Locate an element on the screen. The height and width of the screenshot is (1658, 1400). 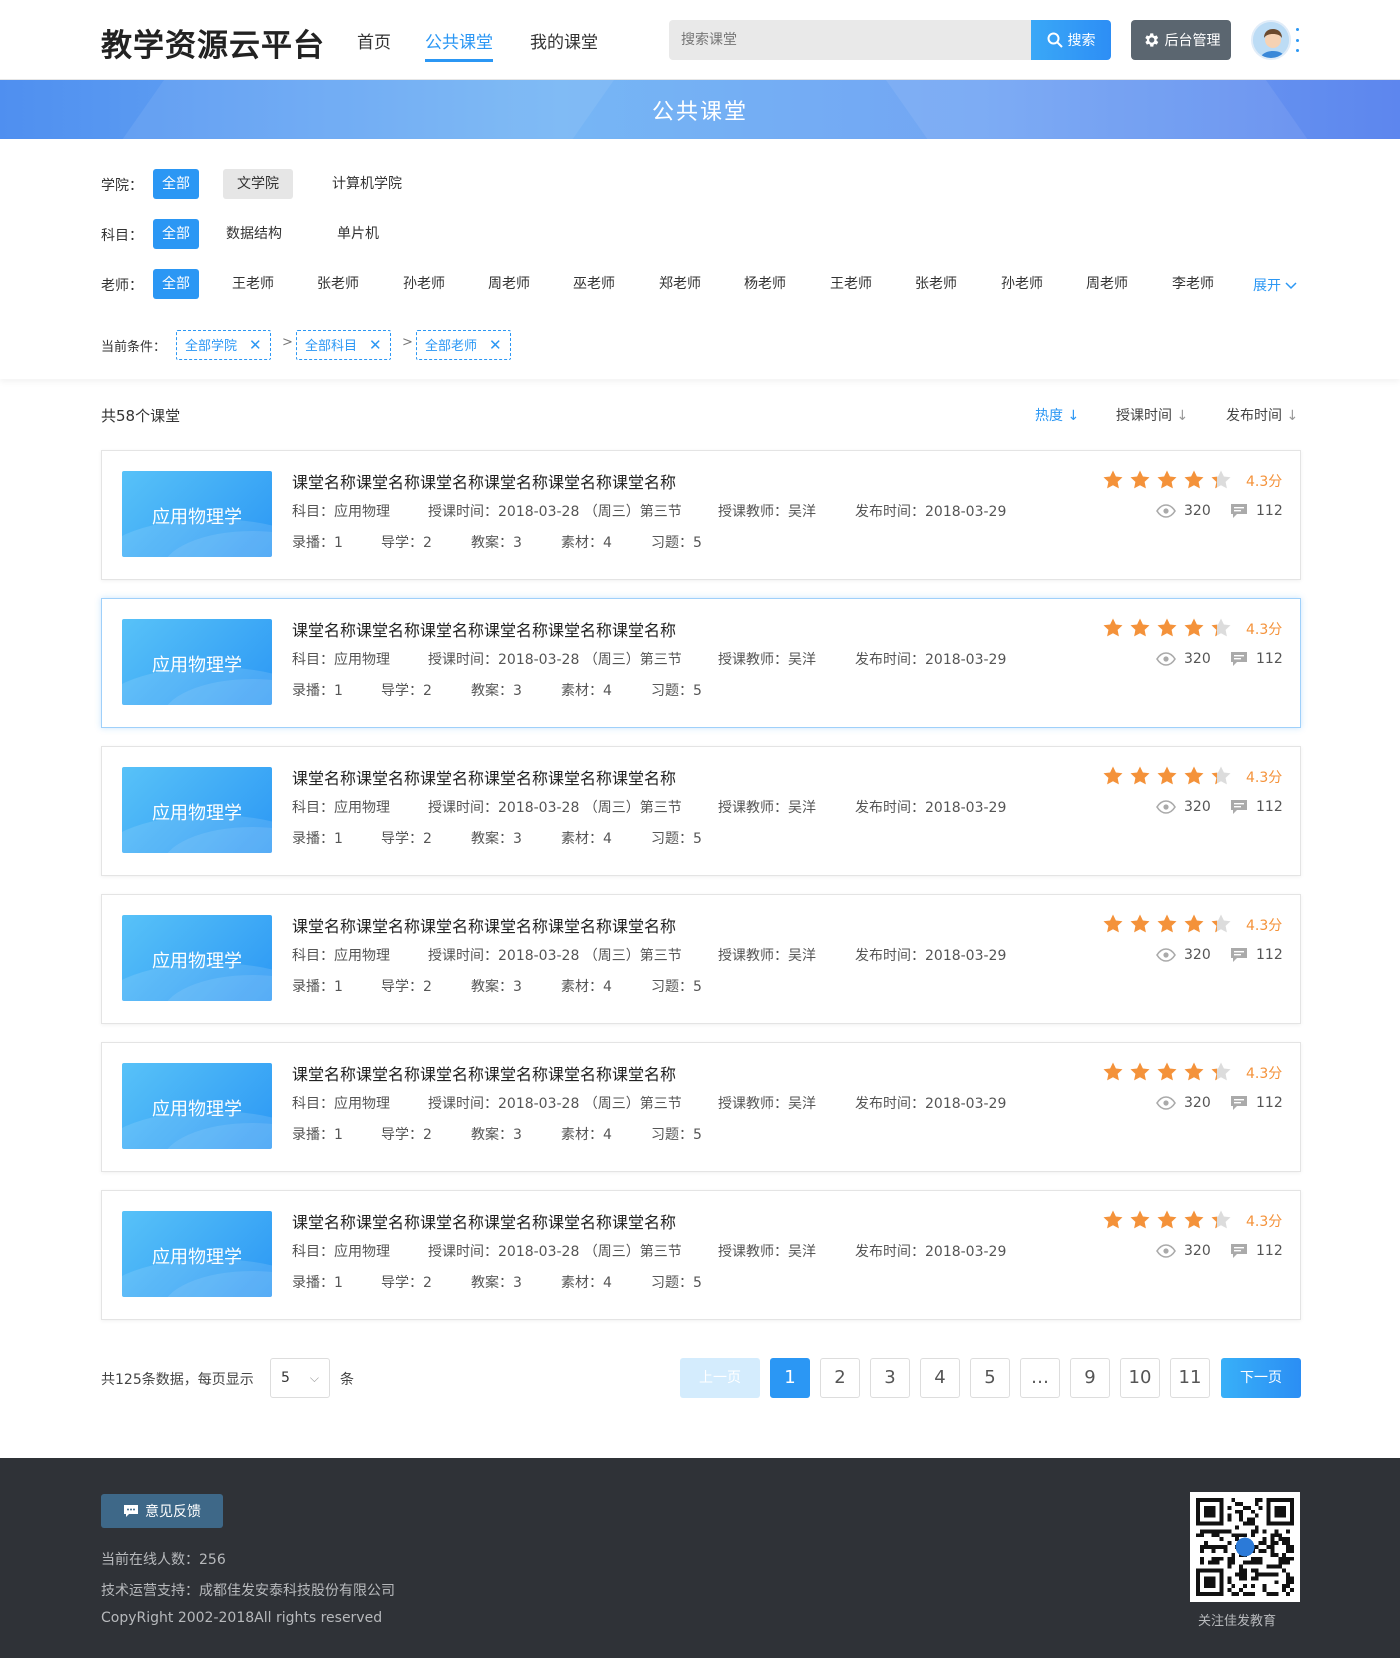
condition-tag-college: 全部学院 ✕ is located at coordinates (223, 345).